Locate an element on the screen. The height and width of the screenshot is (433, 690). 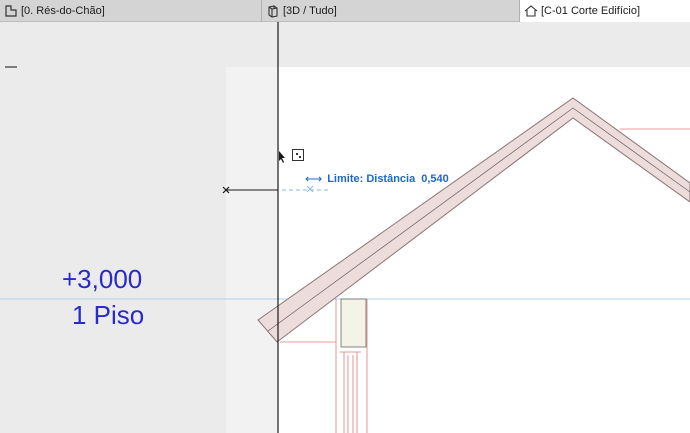
tab-section-view-label: [C-01 Corte Edifício] is located at coordinates (591, 10).